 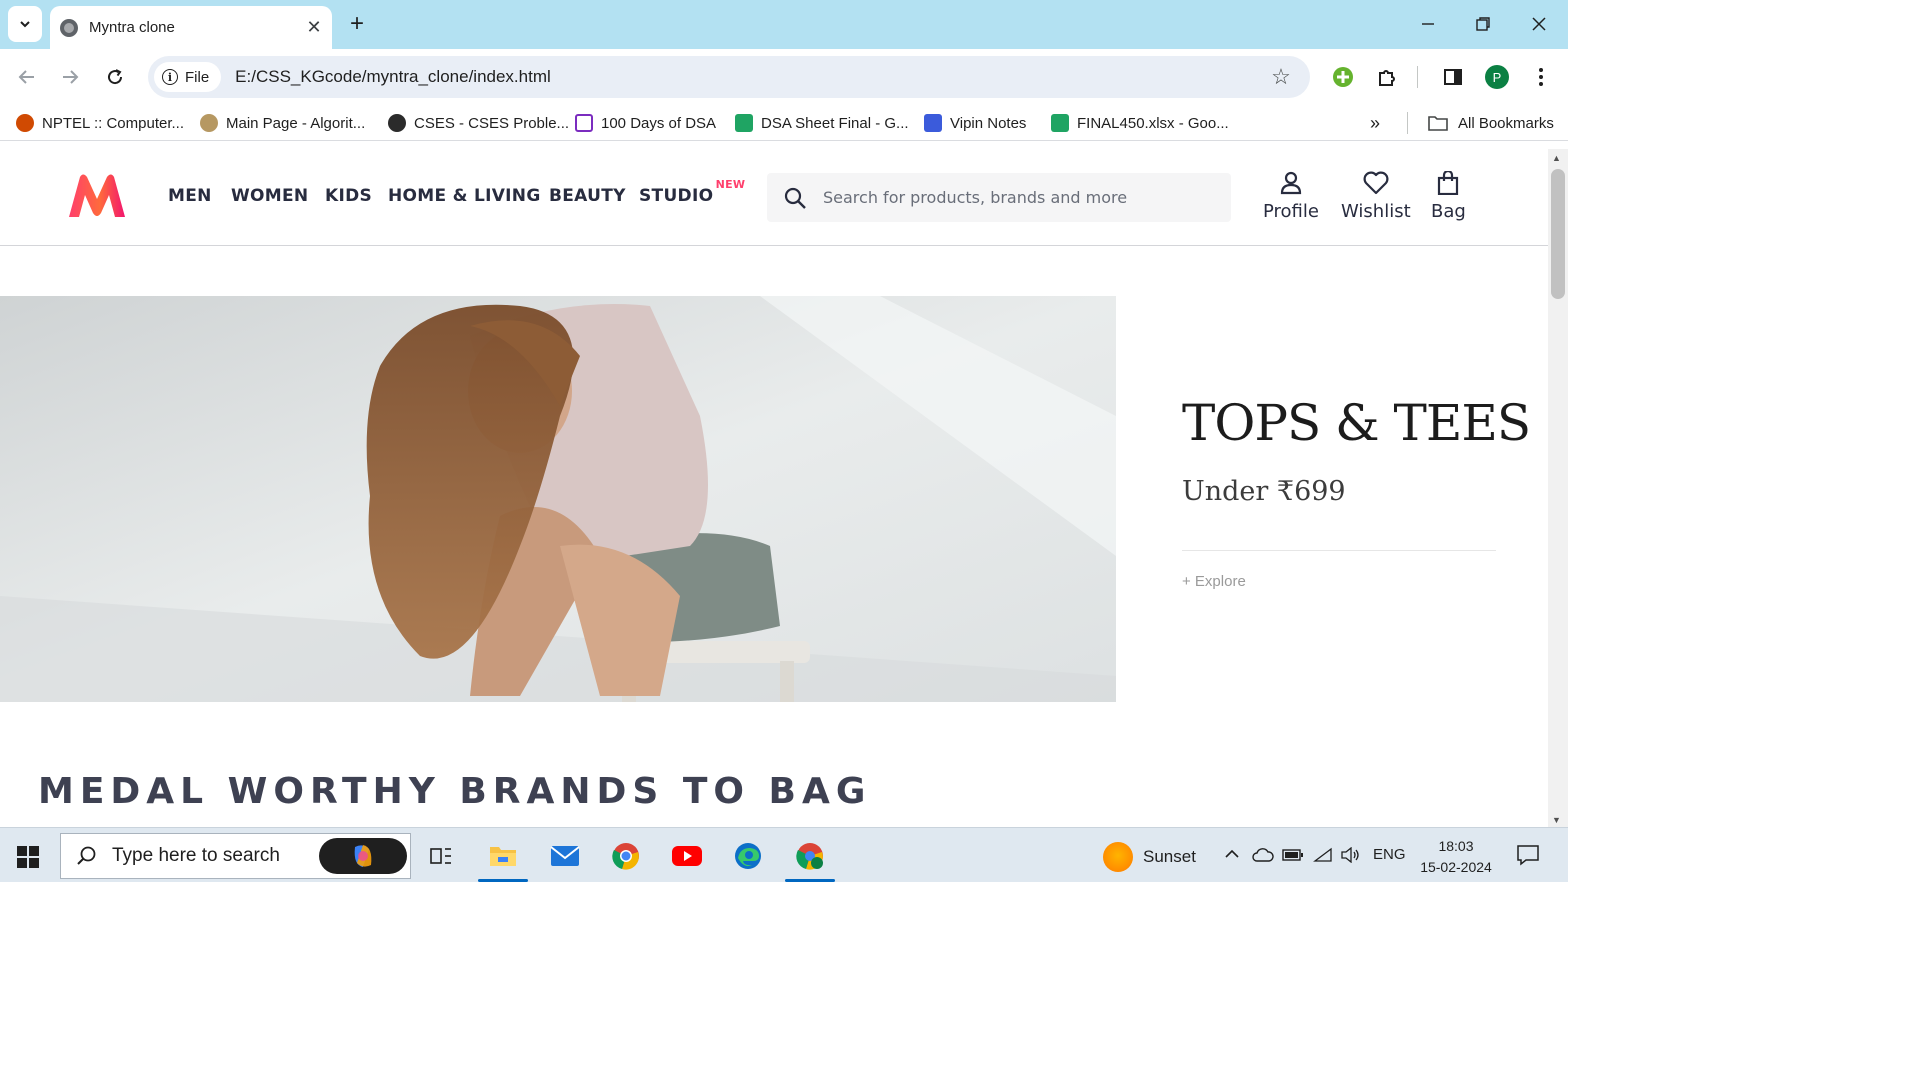 What do you see at coordinates (1556, 158) in the screenshot?
I see `scroll-up-icon: ▲` at bounding box center [1556, 158].